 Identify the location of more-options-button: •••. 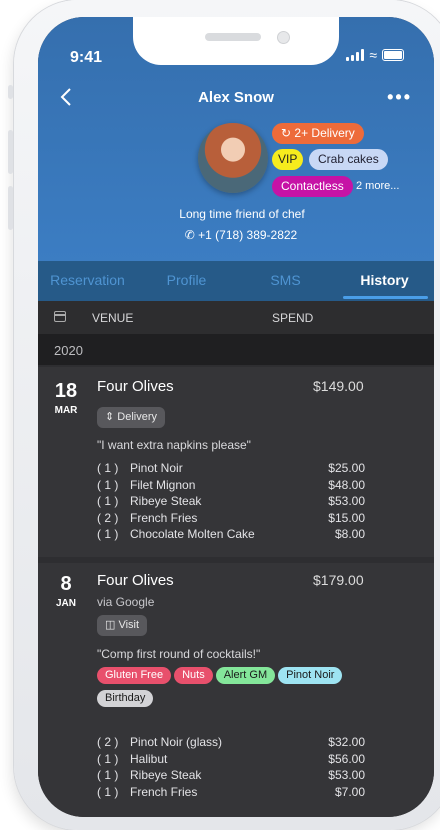
(399, 97).